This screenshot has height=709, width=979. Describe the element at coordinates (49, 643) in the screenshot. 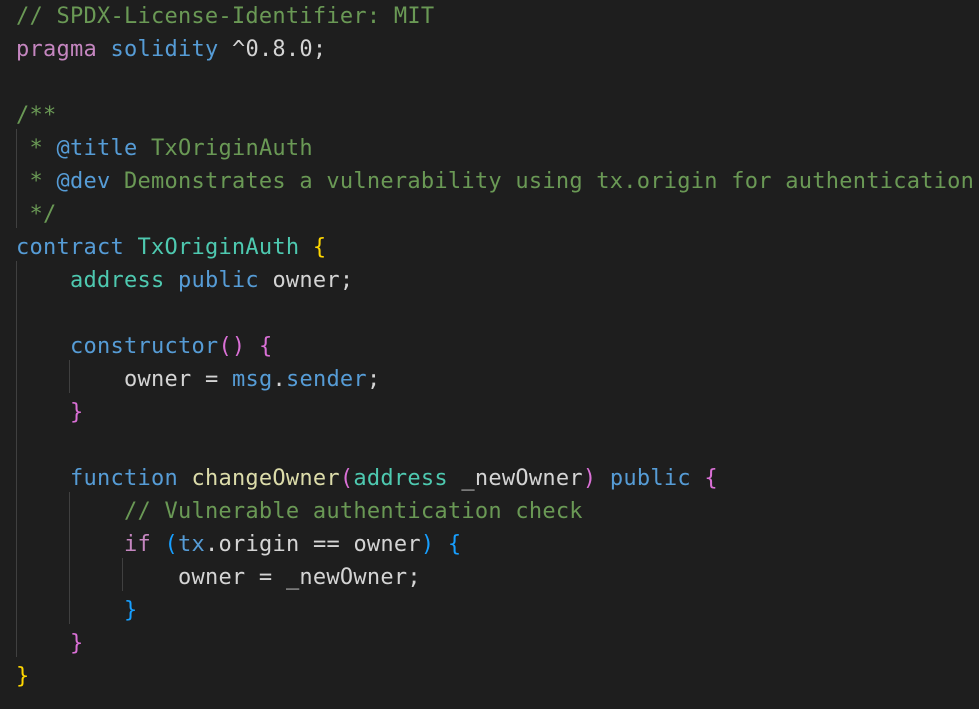

I see `code-line-20: }` at that location.